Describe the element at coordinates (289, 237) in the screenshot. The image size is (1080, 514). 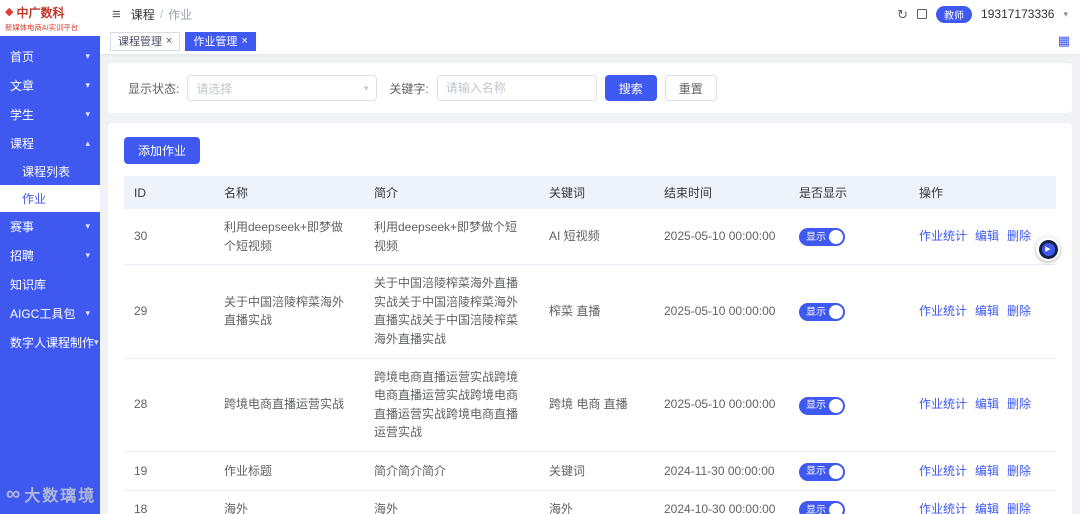
I see `cell-name: 利用deepseek+即梦做个短视频` at that location.